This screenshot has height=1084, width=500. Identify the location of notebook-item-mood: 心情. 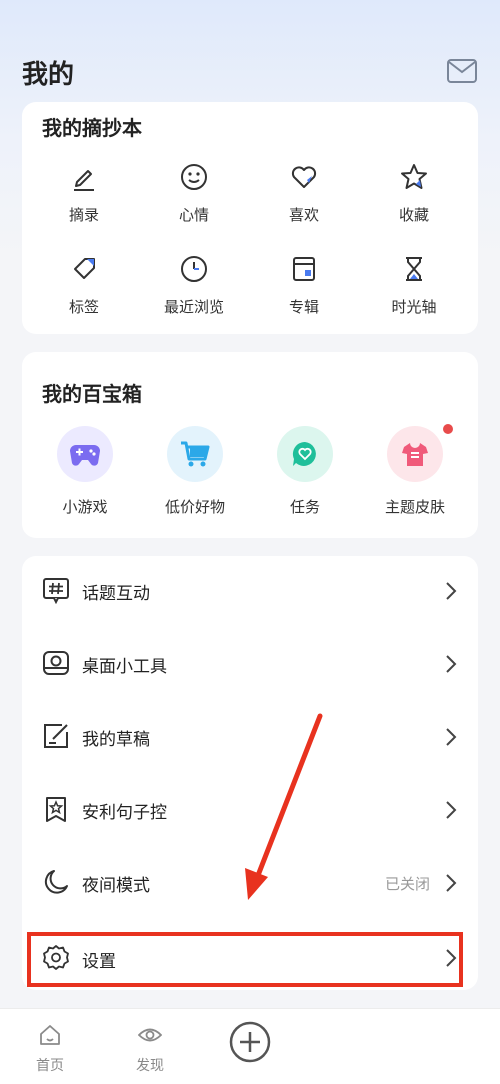
(194, 192).